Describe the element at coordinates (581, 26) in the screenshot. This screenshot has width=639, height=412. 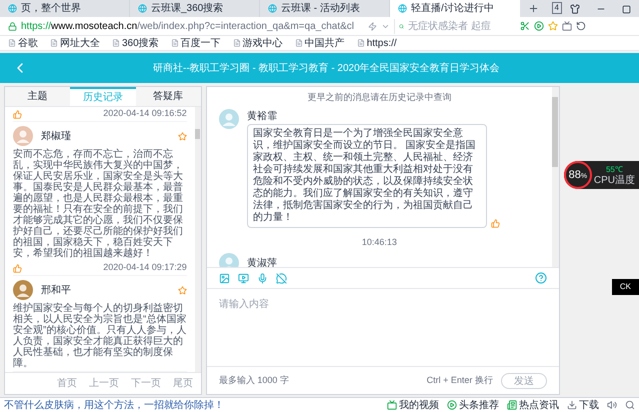
I see `undo-icon` at that location.